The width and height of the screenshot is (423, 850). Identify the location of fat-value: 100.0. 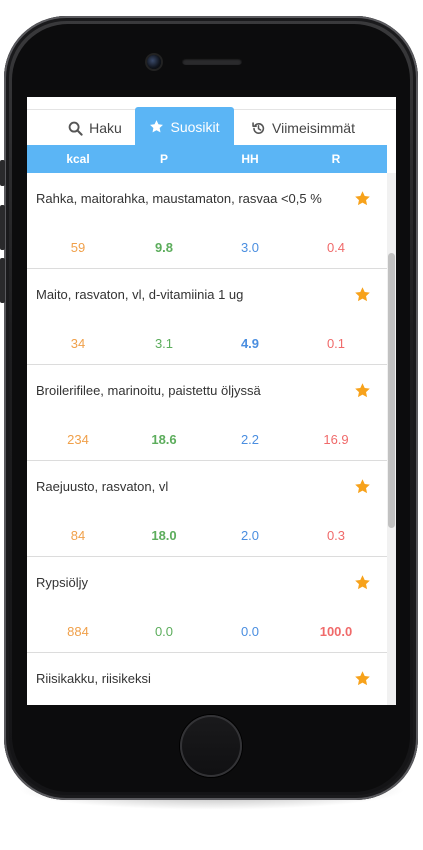
(336, 631).